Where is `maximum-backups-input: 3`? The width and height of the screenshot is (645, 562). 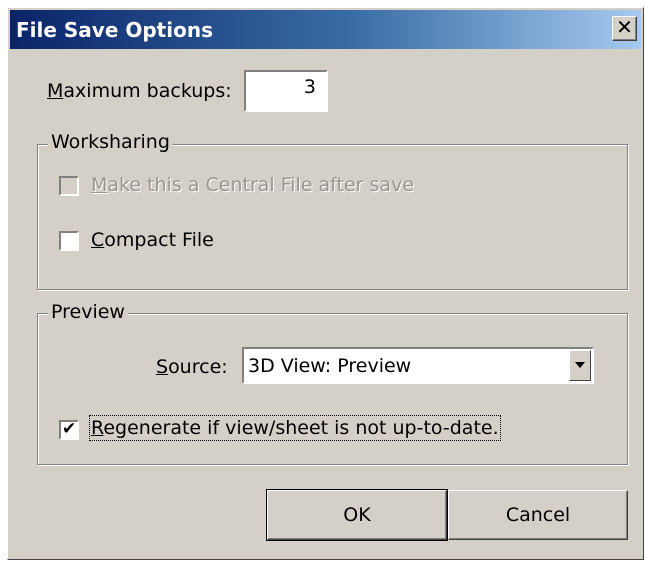 maximum-backups-input: 3 is located at coordinates (286, 91).